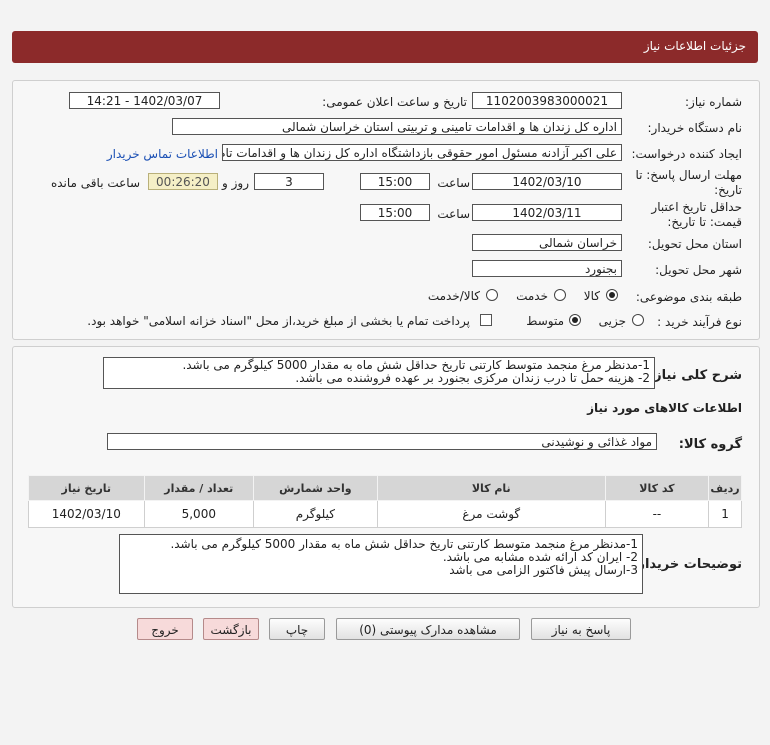 The width and height of the screenshot is (770, 745). I want to click on page-title: جزئیات اطلاعات نیاز, so click(694, 46).